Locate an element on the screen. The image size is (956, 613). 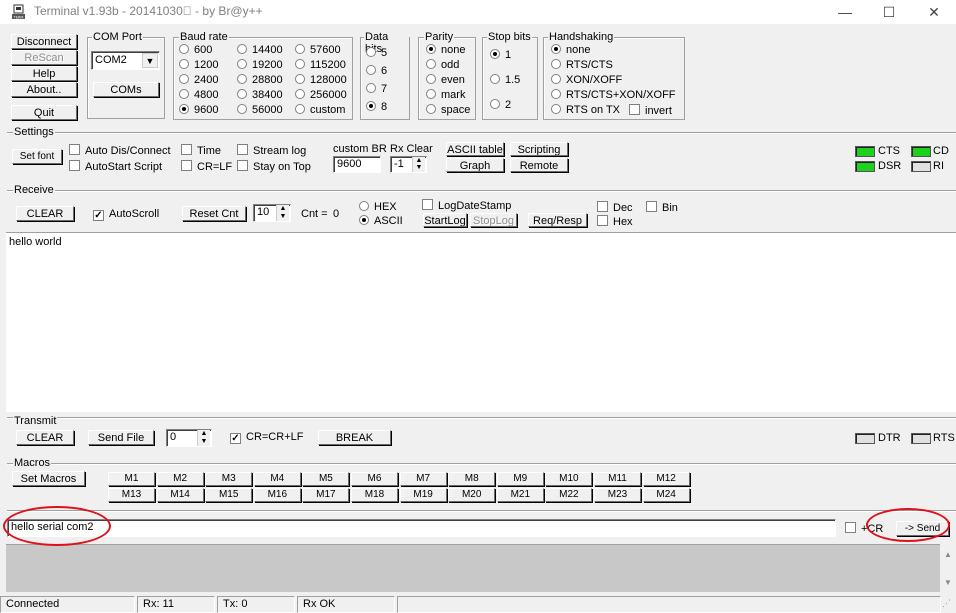
macro-button-m2: M2 is located at coordinates (180, 479).